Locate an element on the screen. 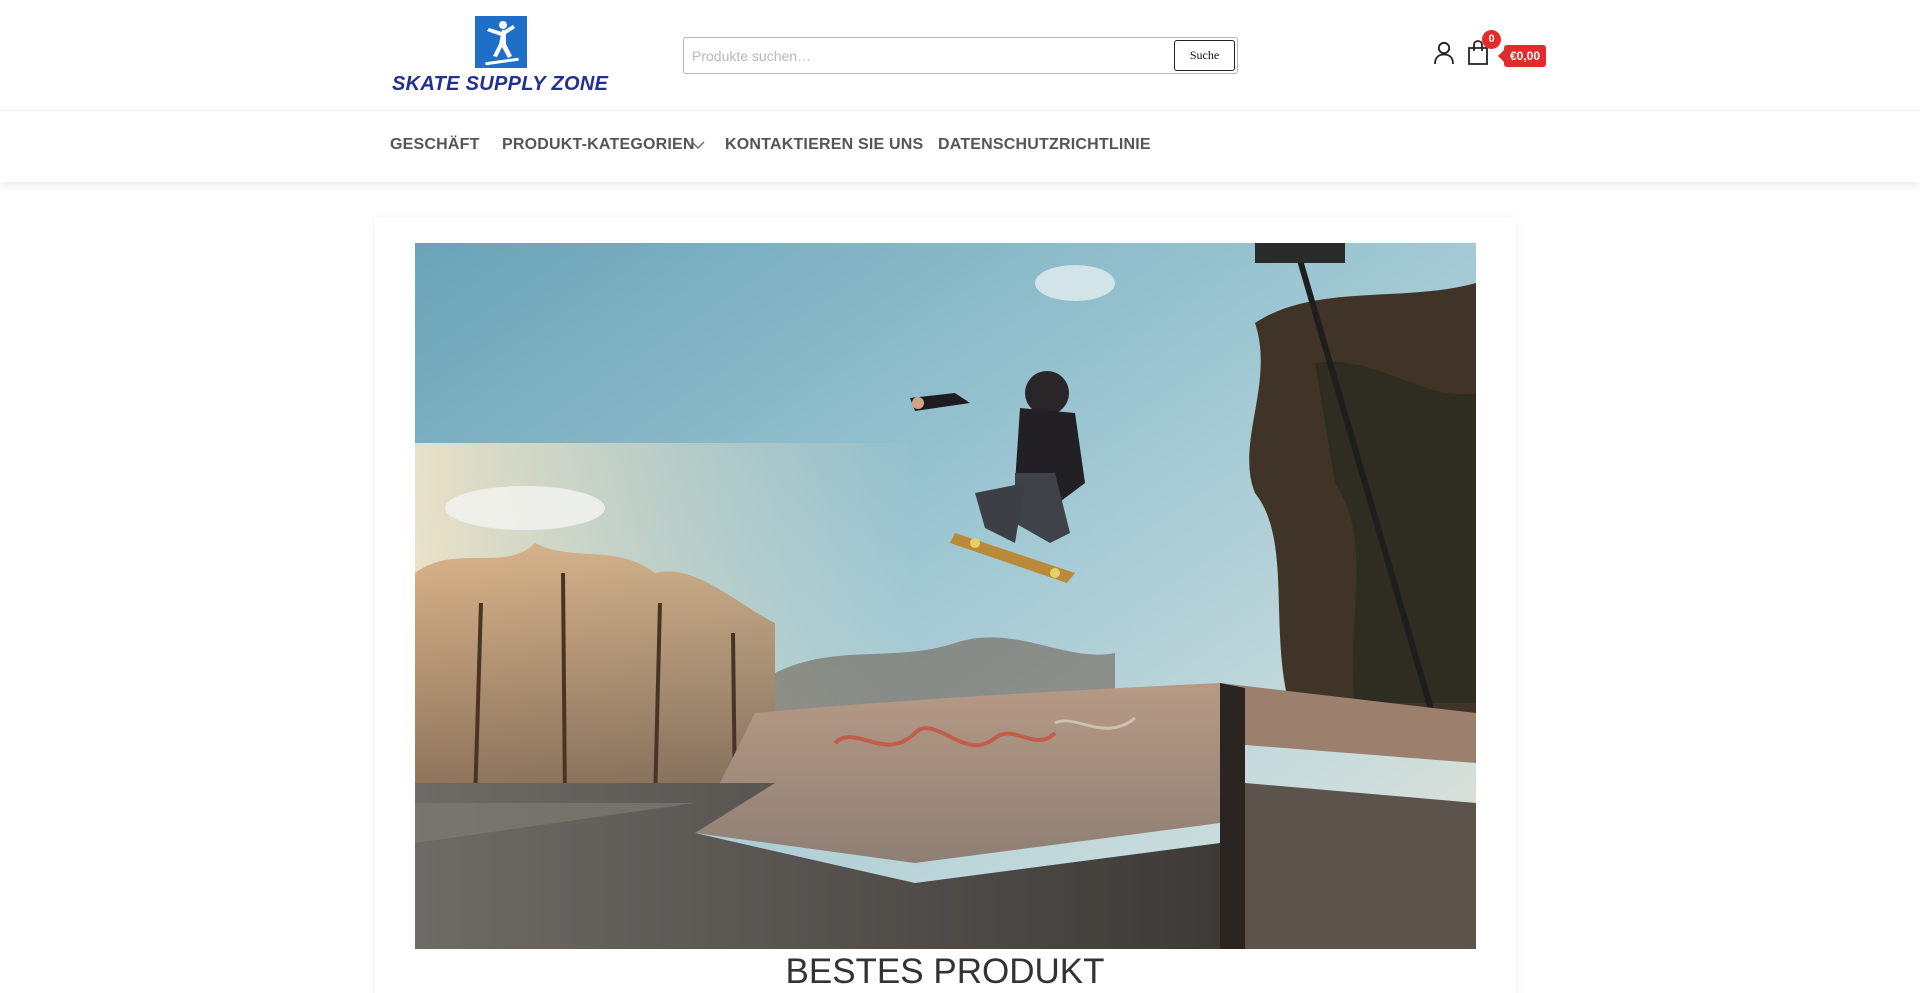 The width and height of the screenshot is (1920, 993). logo-text: SKATE SUPPLY ZONE is located at coordinates (500, 84).